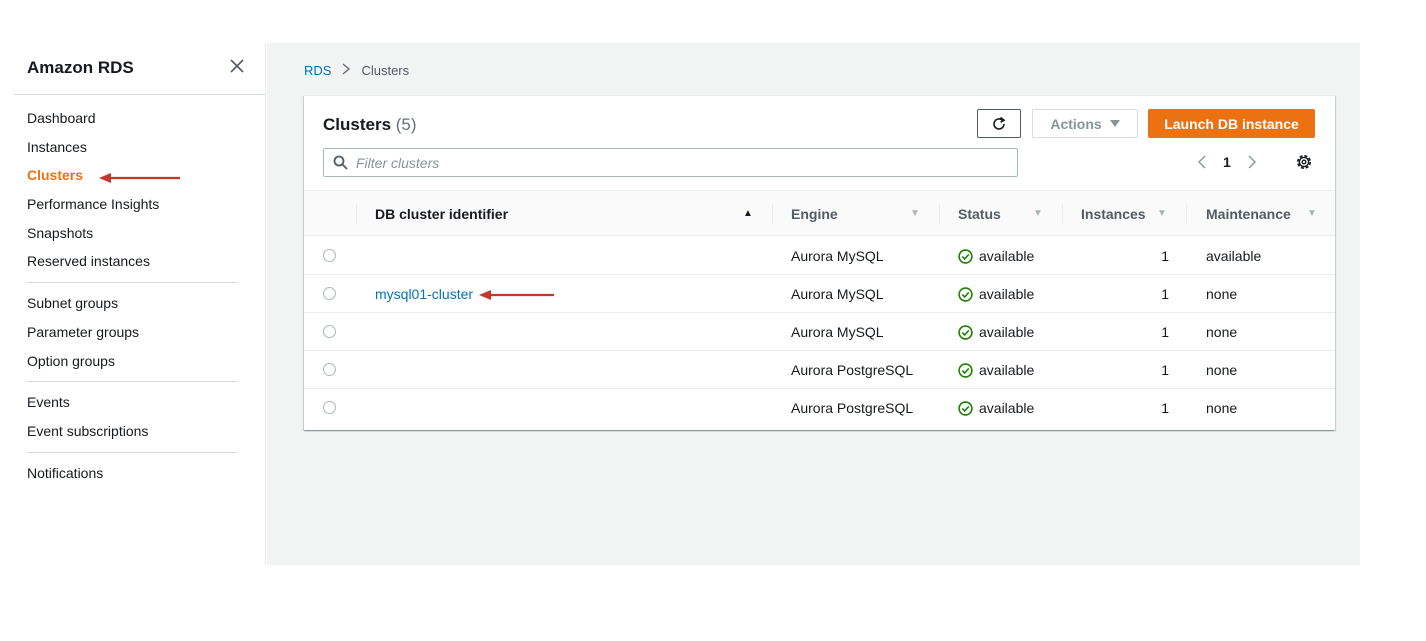  Describe the element at coordinates (340, 162) in the screenshot. I see `search-icon` at that location.